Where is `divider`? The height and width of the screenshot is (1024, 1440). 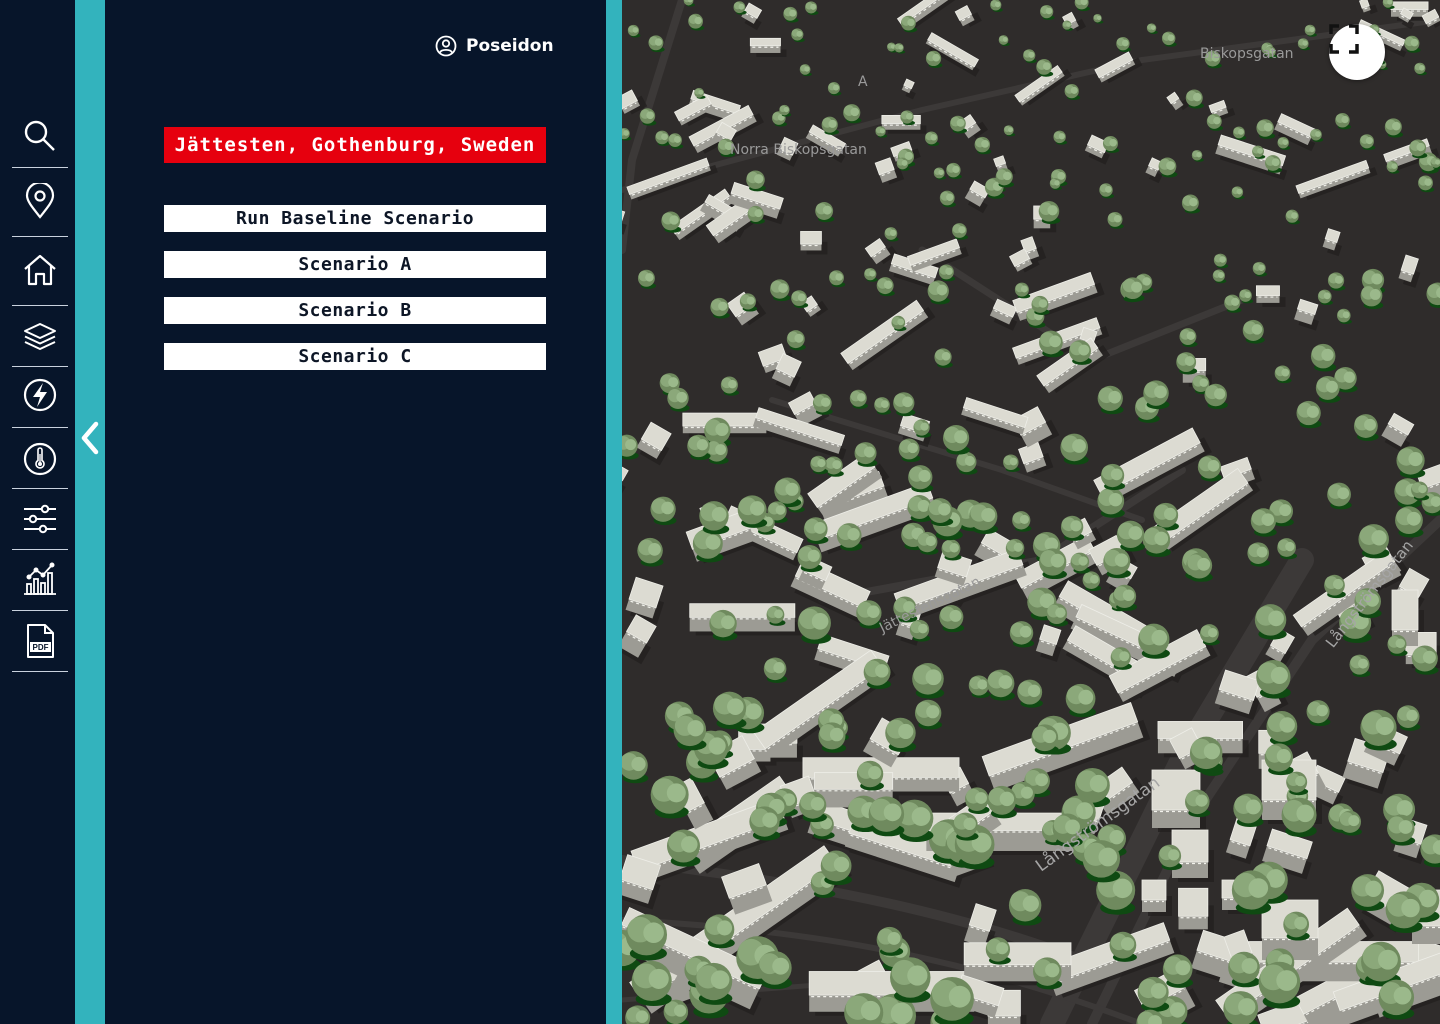
divider is located at coordinates (40, 167).